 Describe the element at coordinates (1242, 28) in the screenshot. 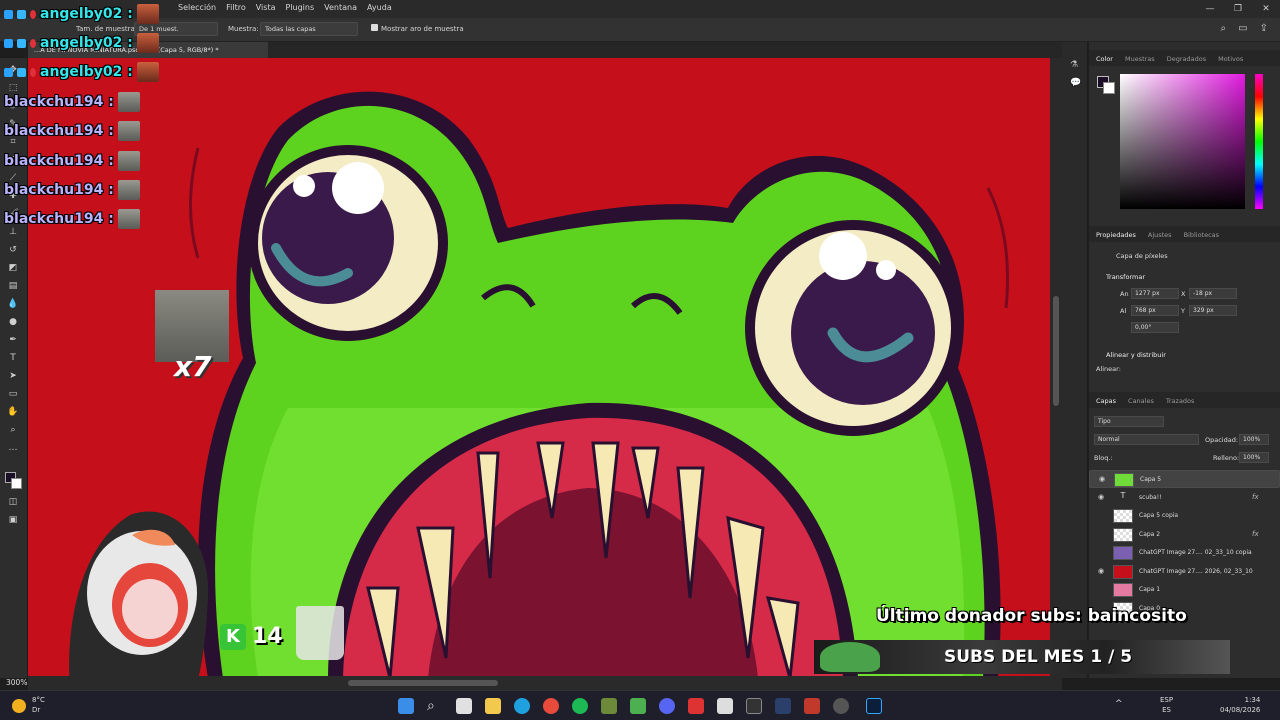

I see `workspace-icon: ▭` at that location.